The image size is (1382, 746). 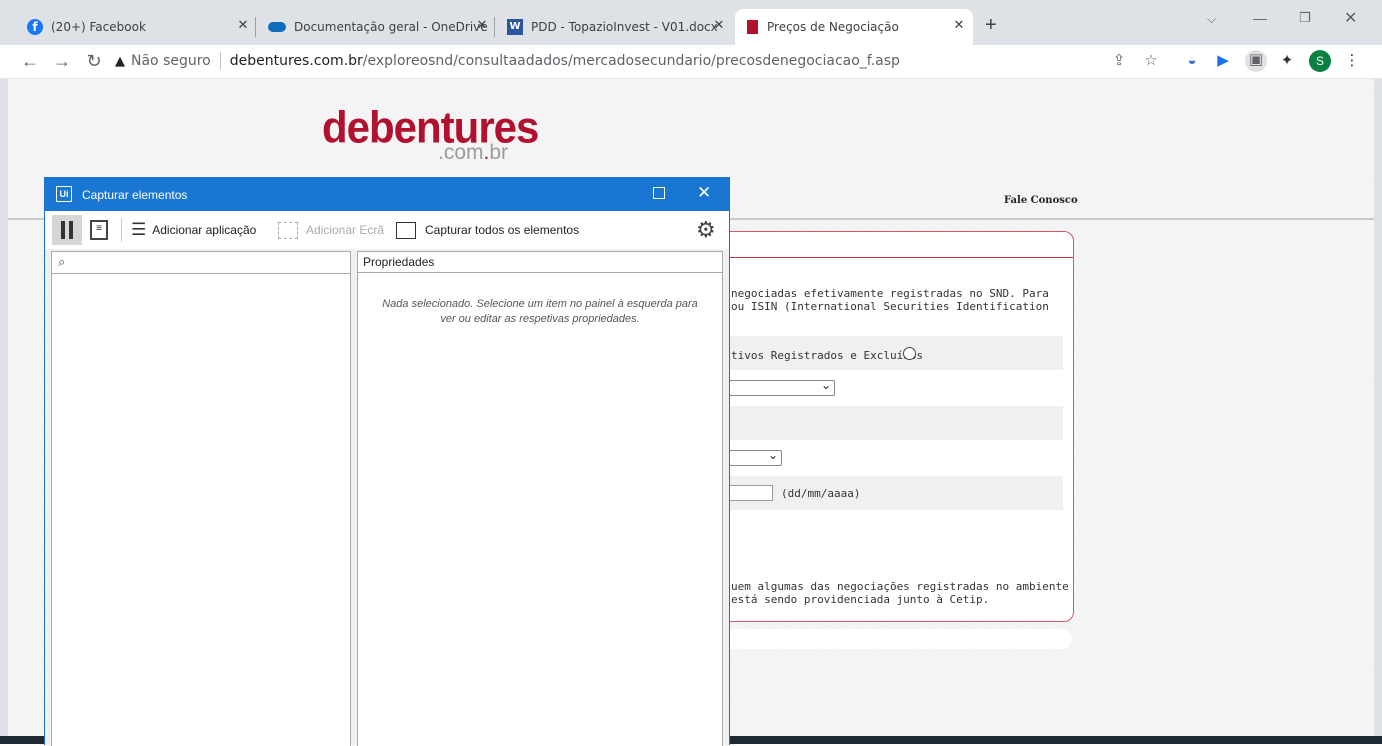 I want to click on tab-word: W PDD - TopazioInvest - V01.docx ✕, so click(x=615, y=27).